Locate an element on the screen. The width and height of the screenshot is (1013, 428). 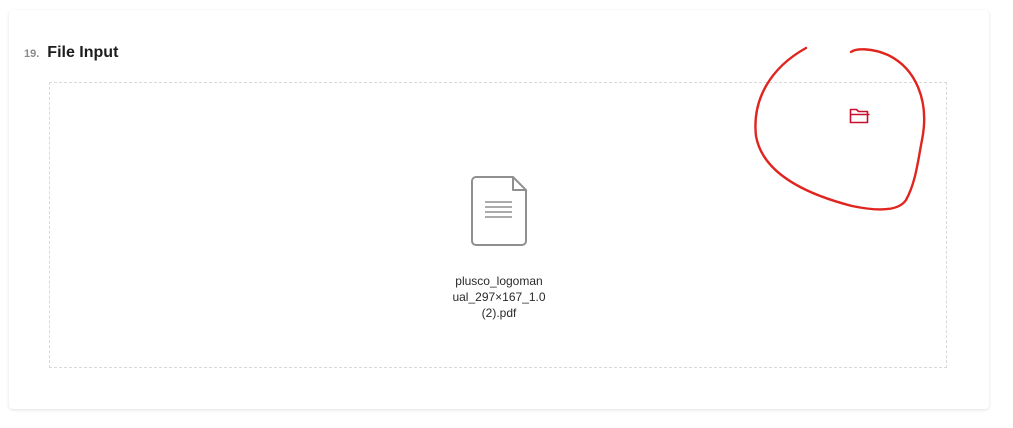
folder-open-icon is located at coordinates (859, 116).